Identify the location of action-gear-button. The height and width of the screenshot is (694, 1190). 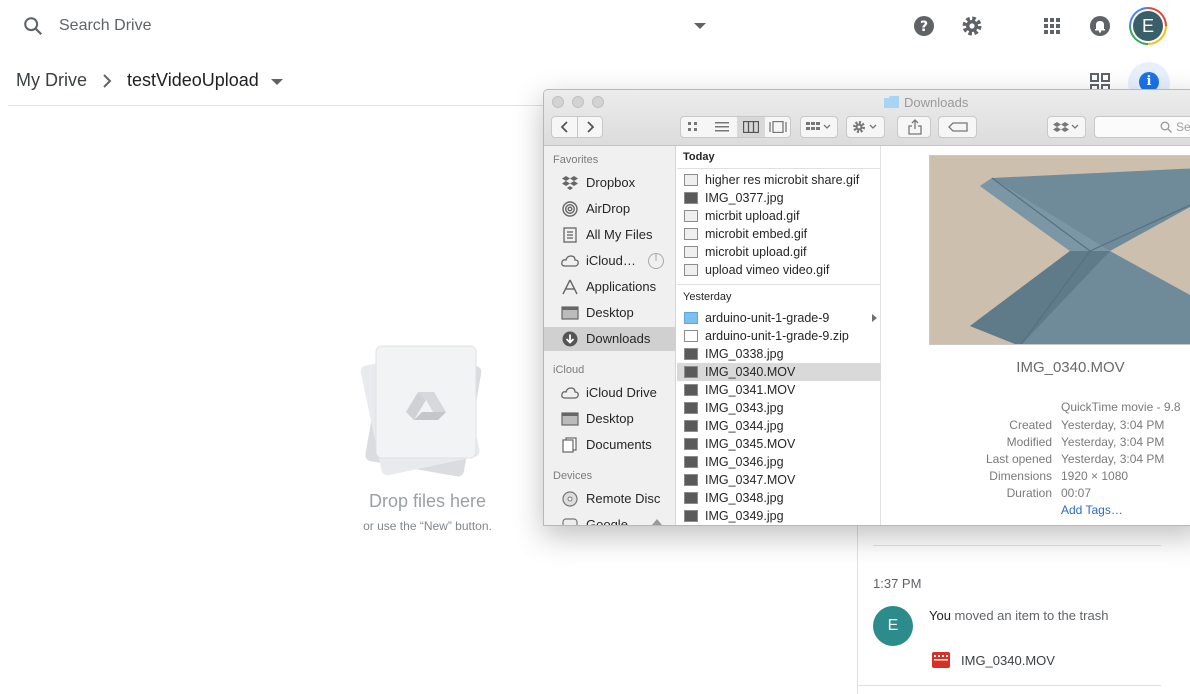
(865, 127).